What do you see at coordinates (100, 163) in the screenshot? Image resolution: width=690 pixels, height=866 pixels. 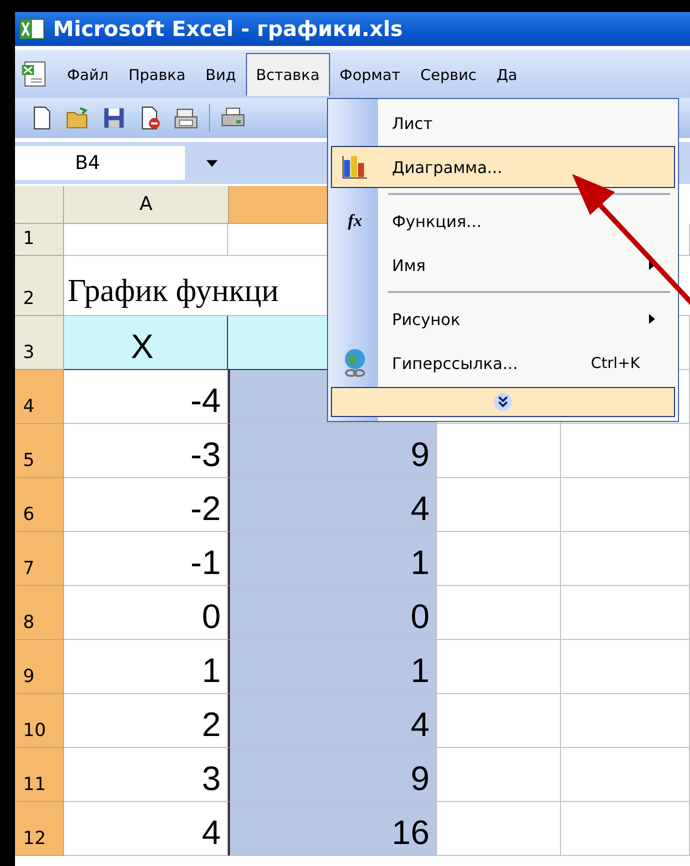 I see `name-box: B4` at bounding box center [100, 163].